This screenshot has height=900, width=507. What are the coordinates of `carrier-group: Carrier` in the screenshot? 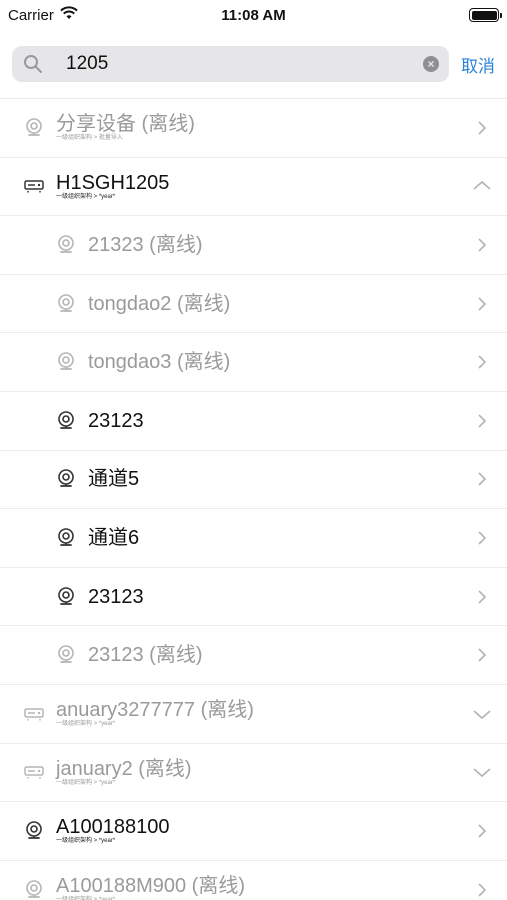 It's located at (43, 15).